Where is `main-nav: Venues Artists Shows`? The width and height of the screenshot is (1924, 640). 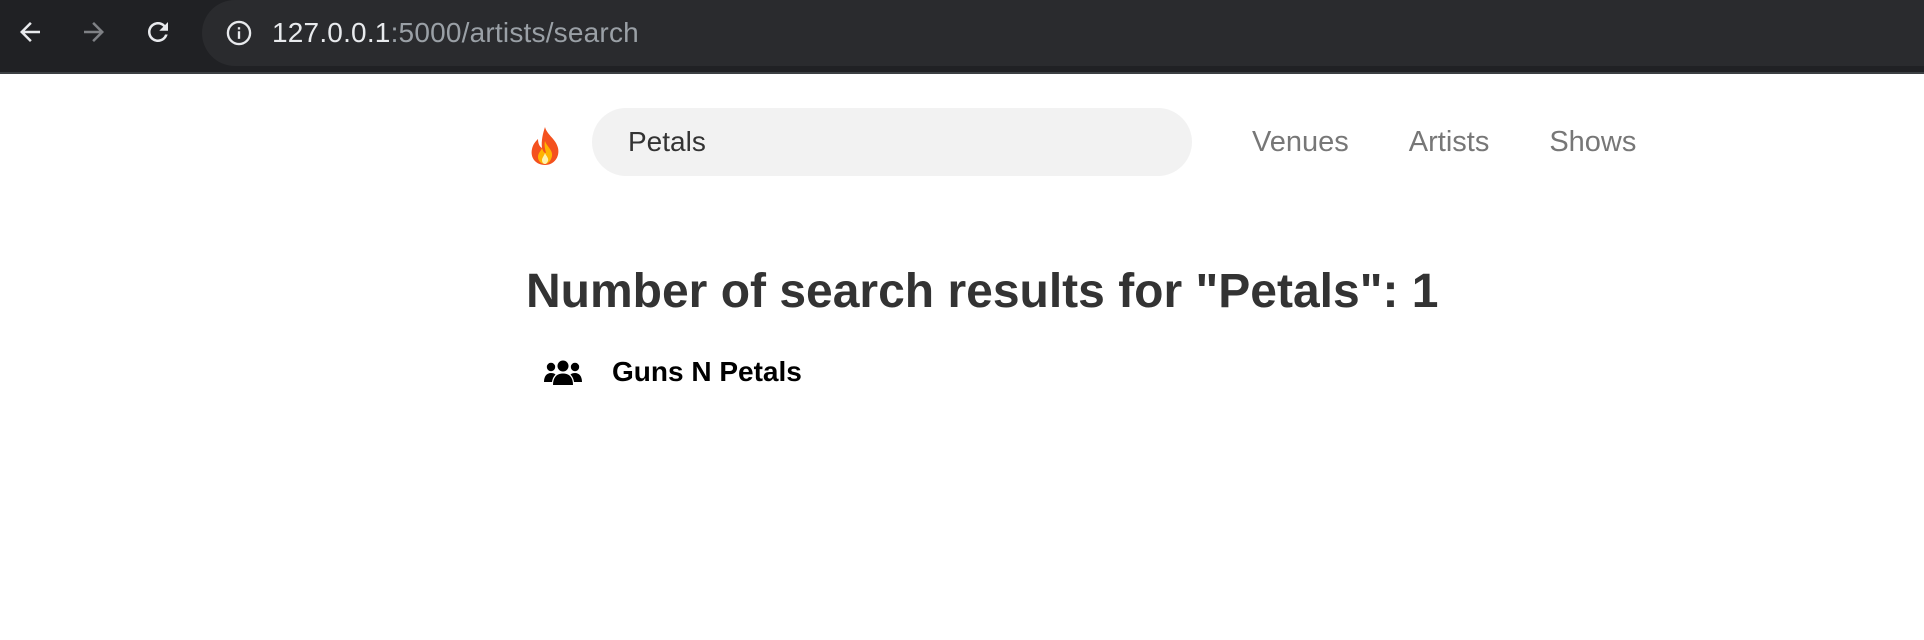 main-nav: Venues Artists Shows is located at coordinates (1444, 142).